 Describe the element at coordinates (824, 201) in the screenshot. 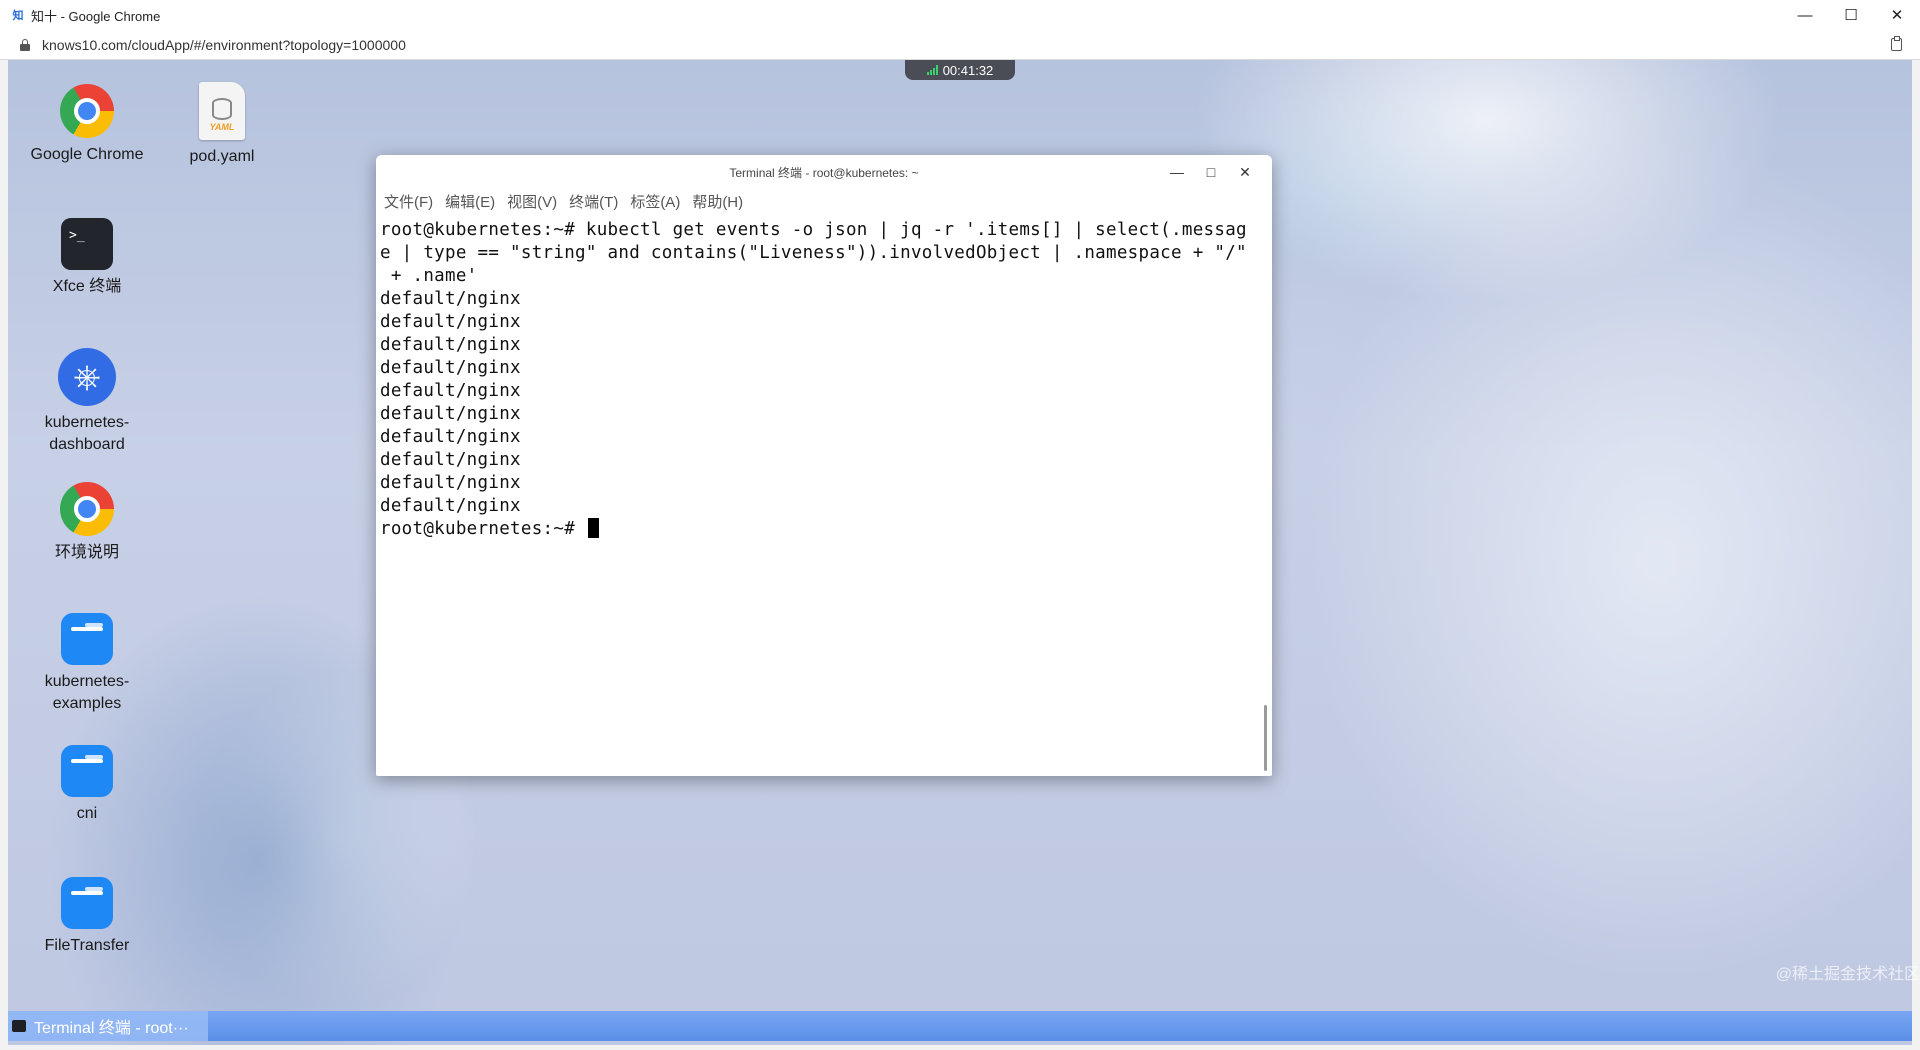

I see `terminal-menubar: 文件(F) 编辑(E) 视图(V) 终端(T) 标签(A) 帮助(H)` at that location.